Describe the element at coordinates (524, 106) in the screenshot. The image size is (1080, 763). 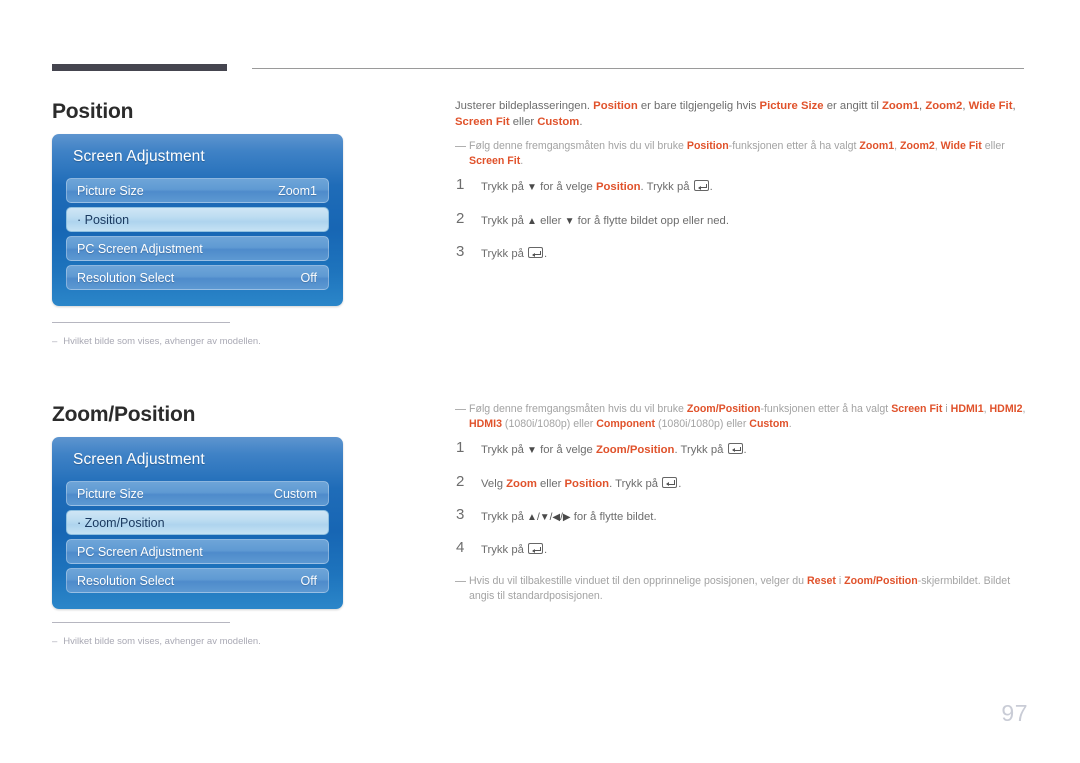
I see `intro-text: Justerer bildeplasseringen.` at that location.